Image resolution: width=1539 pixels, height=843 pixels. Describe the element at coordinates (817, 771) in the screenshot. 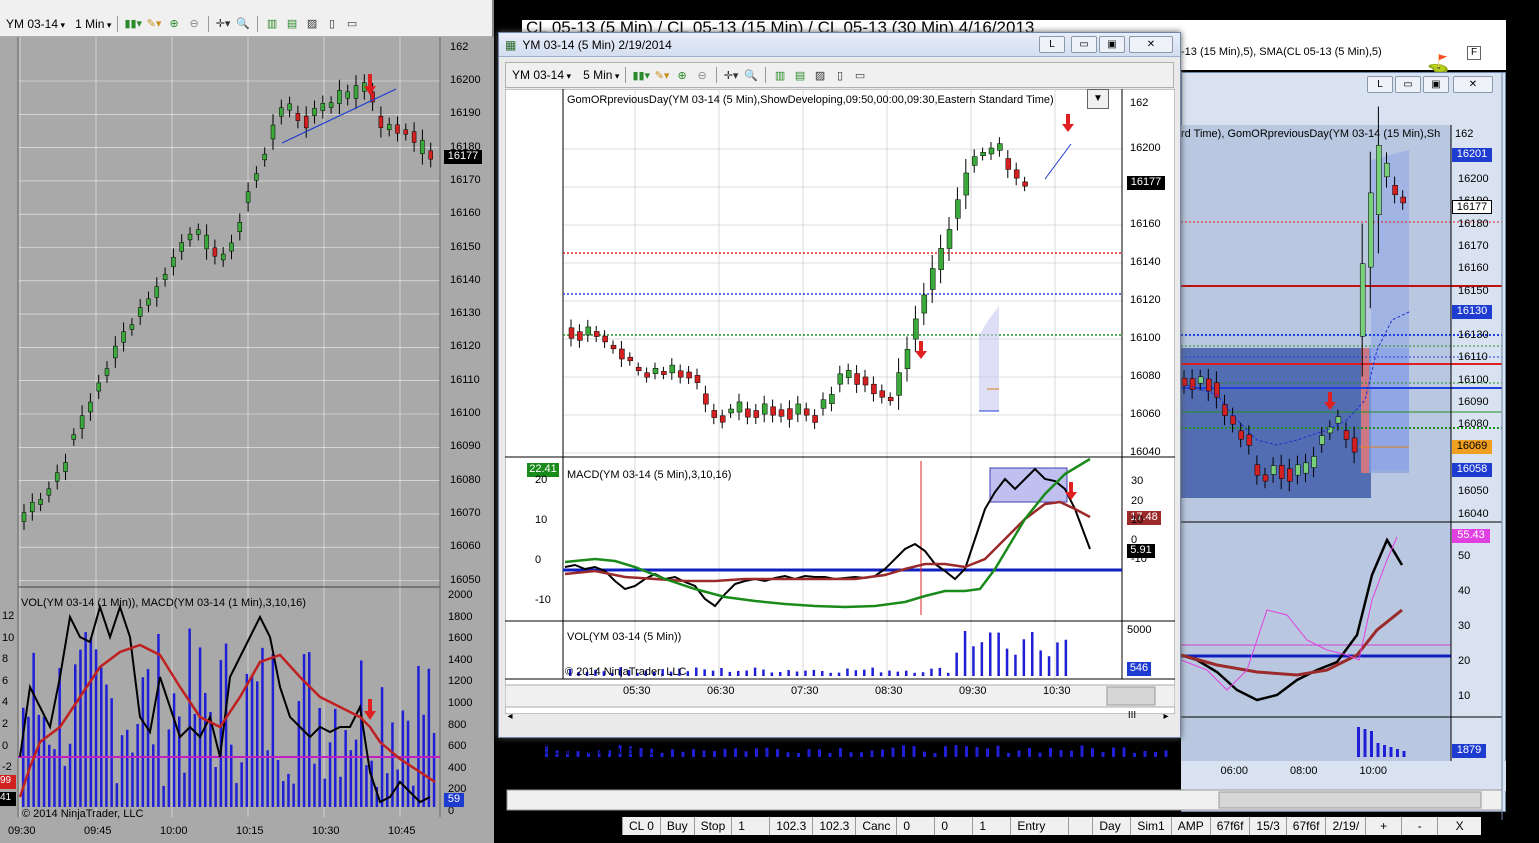

I see `right-time-label: 18:00` at that location.